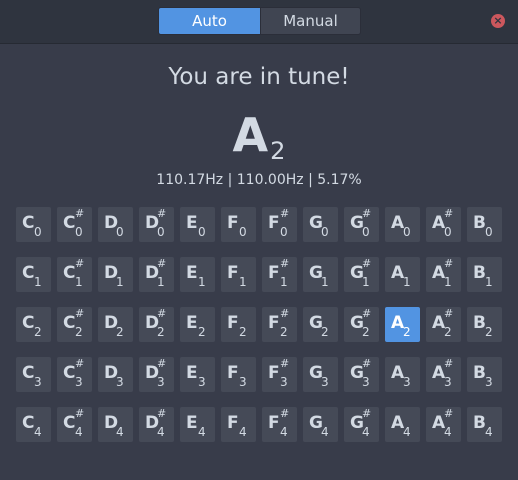  Describe the element at coordinates (484, 274) in the screenshot. I see `note-key-b-1: B1` at that location.